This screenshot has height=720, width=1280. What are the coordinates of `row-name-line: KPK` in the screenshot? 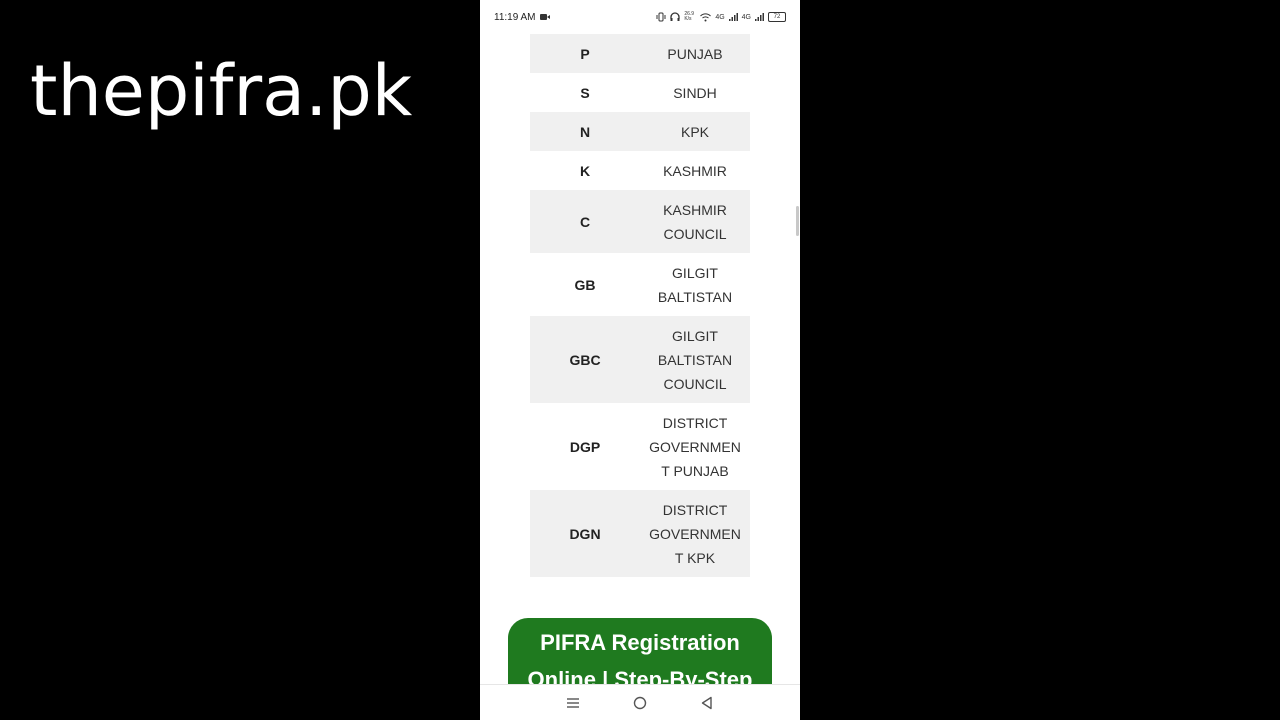 It's located at (694, 131).